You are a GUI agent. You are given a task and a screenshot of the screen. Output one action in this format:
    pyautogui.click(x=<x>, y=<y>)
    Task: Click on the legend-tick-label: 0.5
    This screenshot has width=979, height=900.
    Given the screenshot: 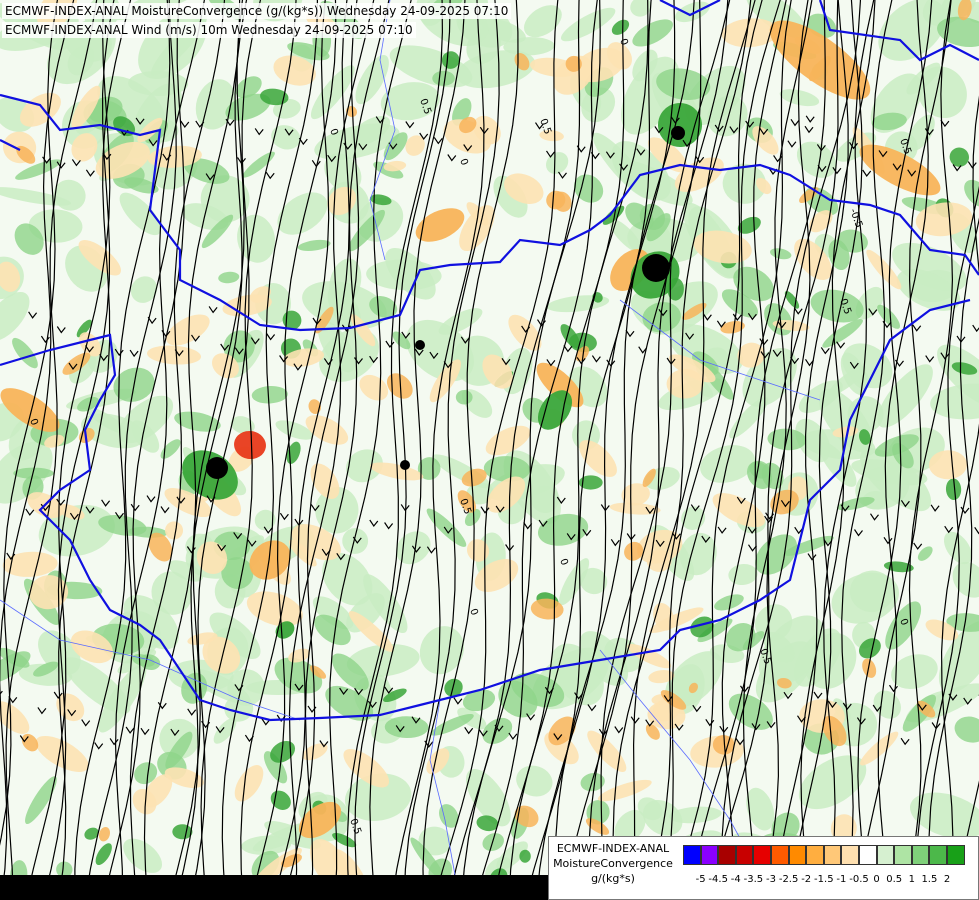 What is the action you would take?
    pyautogui.click(x=894, y=879)
    